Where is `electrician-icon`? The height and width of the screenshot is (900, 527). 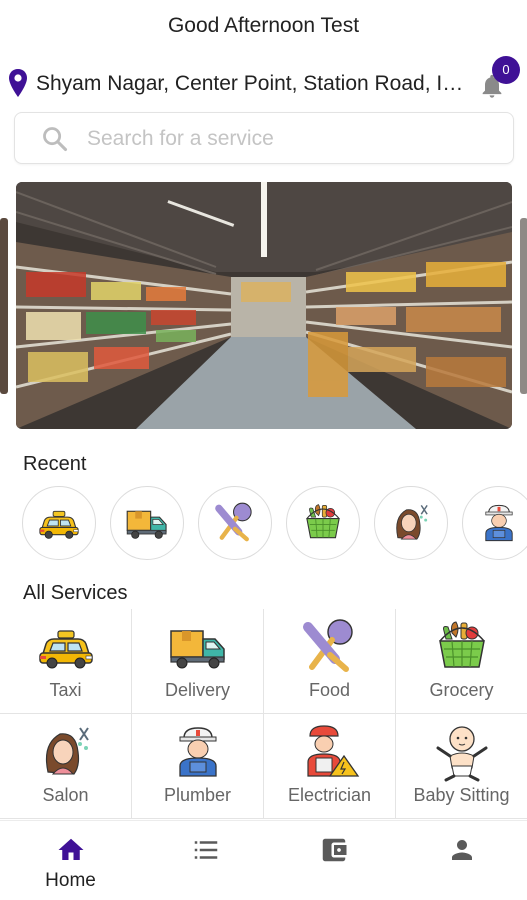
electrician-icon is located at coordinates (333, 751).